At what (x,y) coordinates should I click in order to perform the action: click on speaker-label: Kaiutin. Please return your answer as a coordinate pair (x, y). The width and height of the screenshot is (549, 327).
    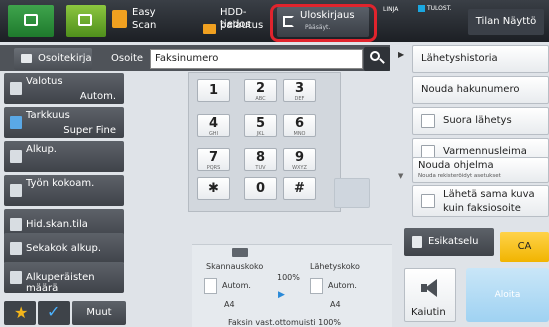
    Looking at the image, I should click on (428, 312).